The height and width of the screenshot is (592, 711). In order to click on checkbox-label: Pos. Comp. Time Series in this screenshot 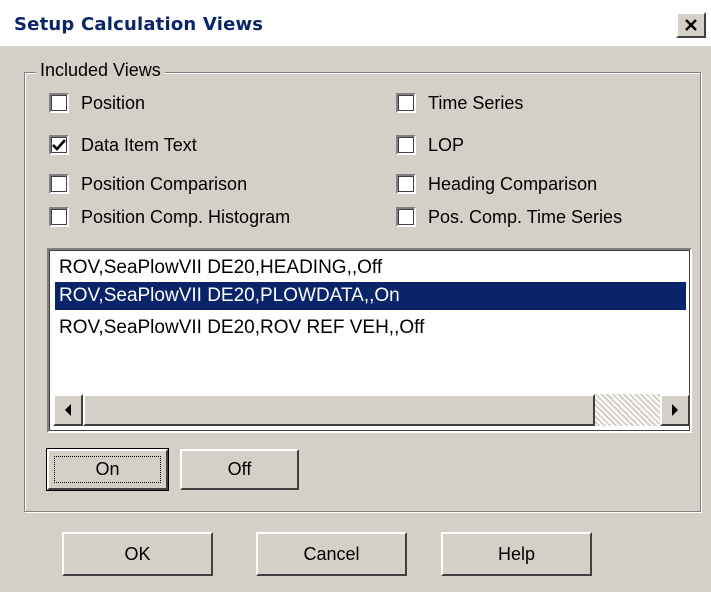, I will do `click(525, 216)`.